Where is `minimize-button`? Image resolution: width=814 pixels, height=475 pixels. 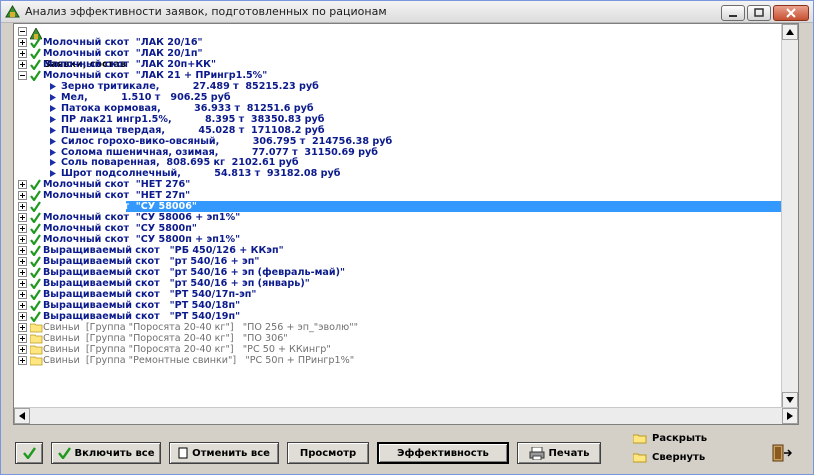
minimize-button is located at coordinates (733, 13).